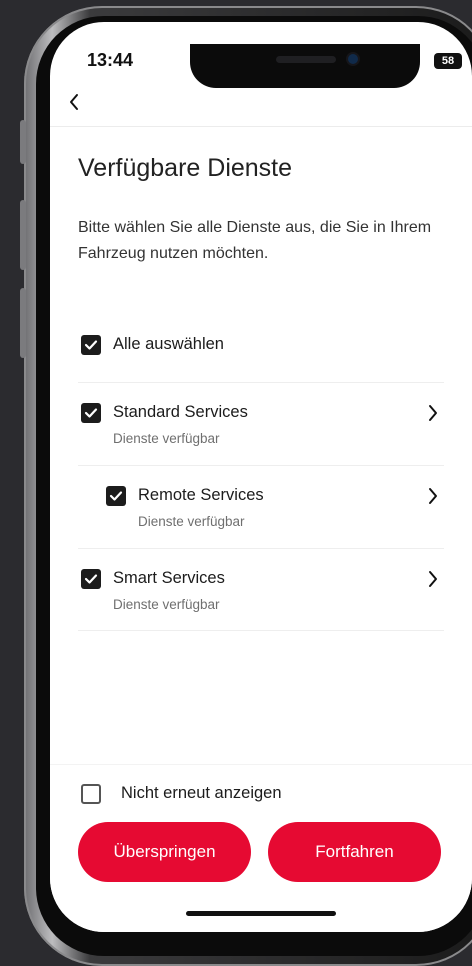  I want to click on back-button, so click(78, 104).